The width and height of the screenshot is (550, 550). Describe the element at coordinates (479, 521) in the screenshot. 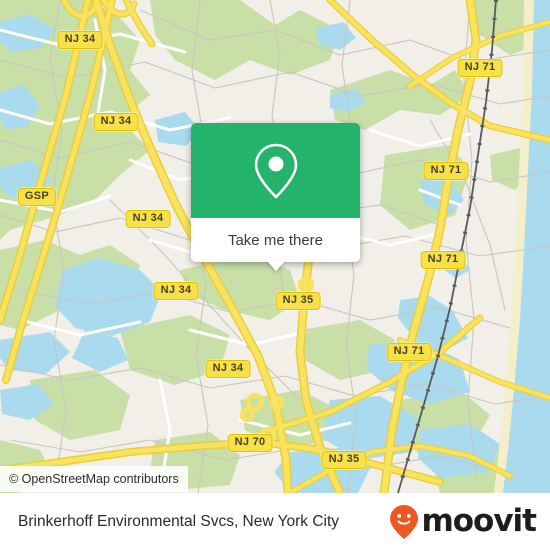

I see `moovit-wordmark: moovit` at that location.